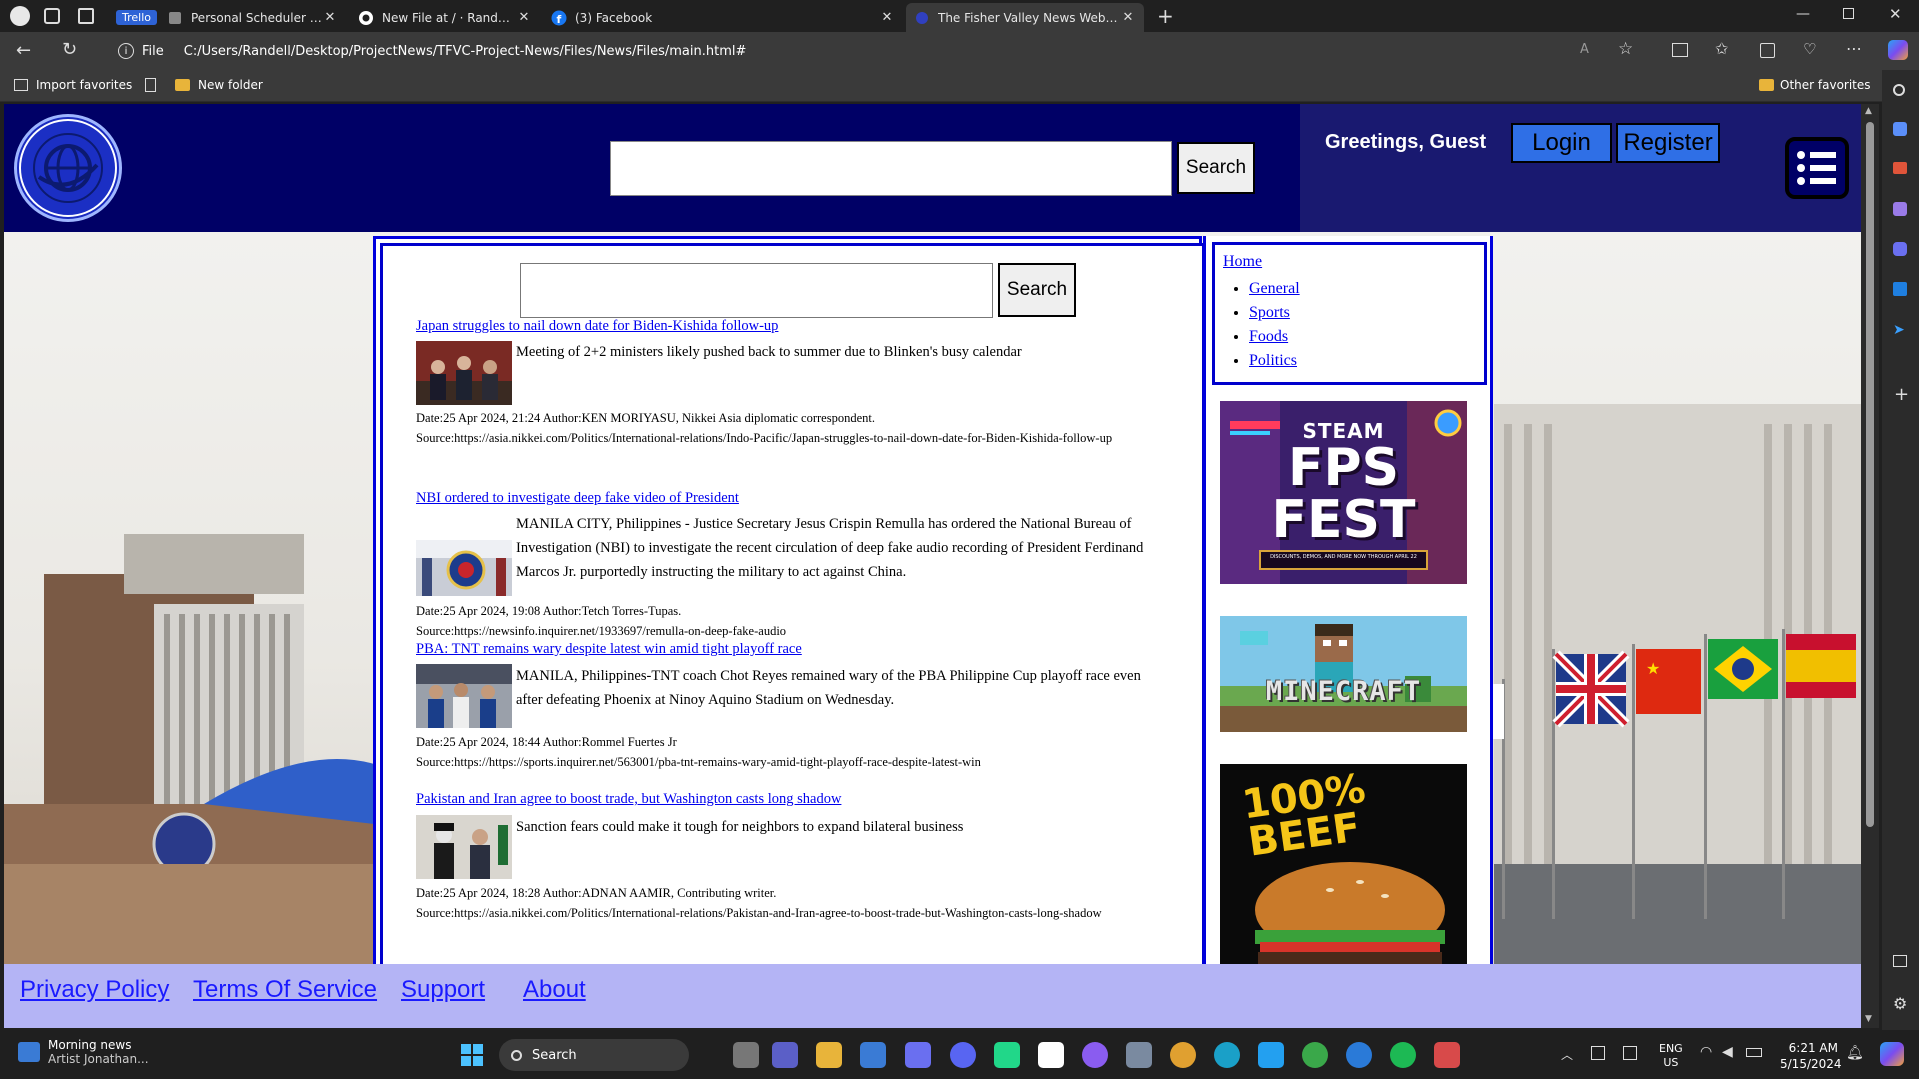 The height and width of the screenshot is (1079, 1919). What do you see at coordinates (126, 51) in the screenshot?
I see `info-icon: i` at bounding box center [126, 51].